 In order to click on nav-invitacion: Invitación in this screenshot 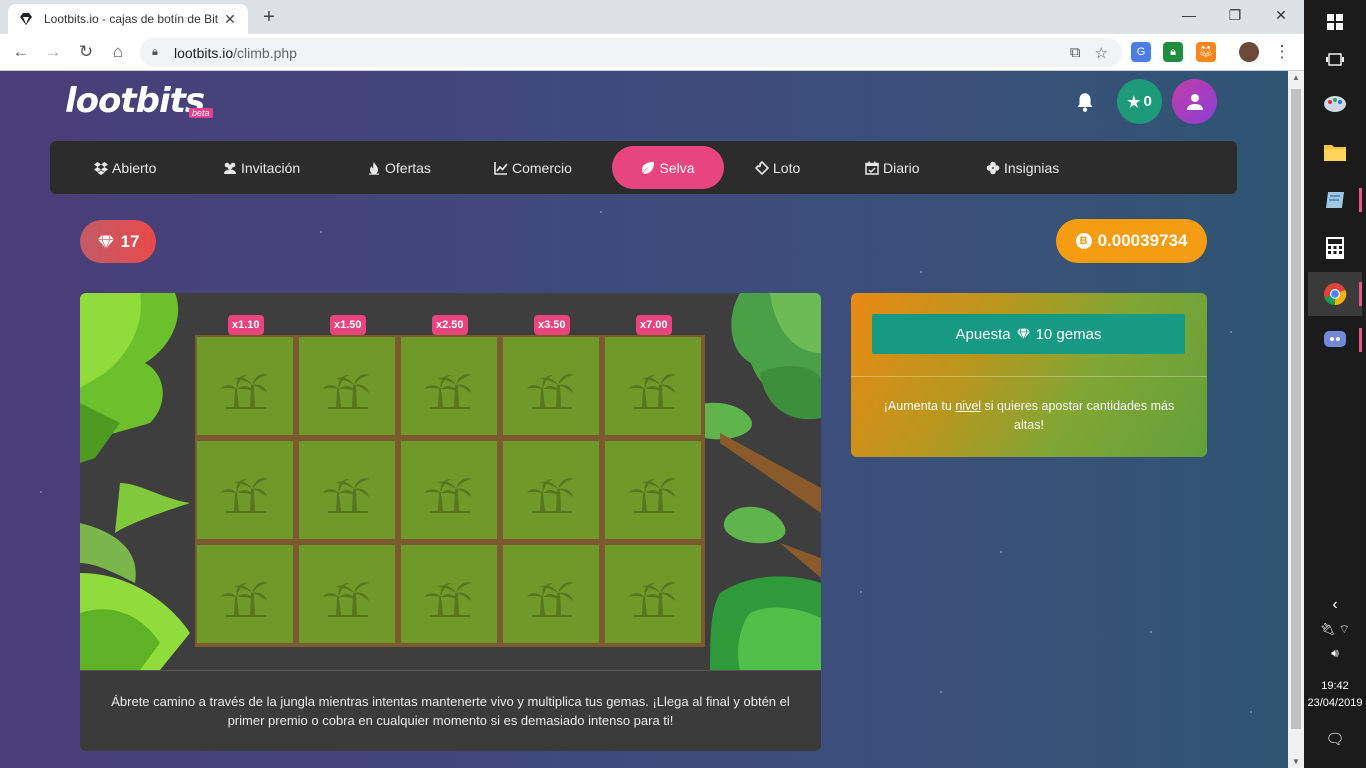, I will do `click(261, 167)`.